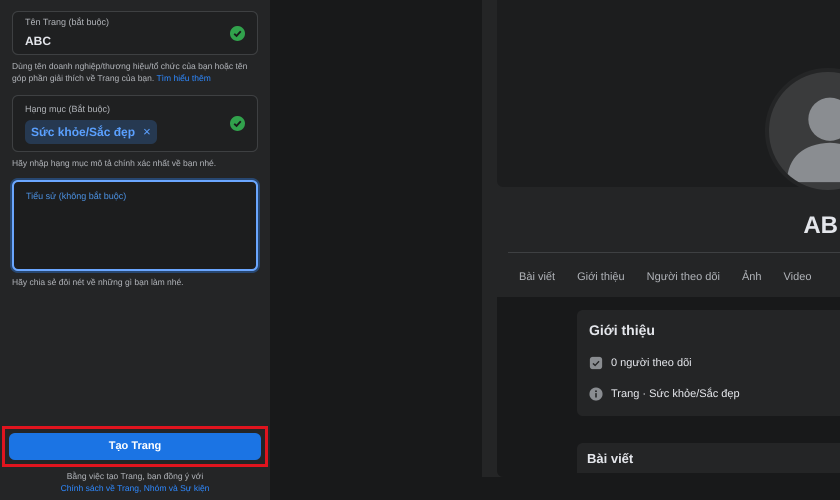 This screenshot has height=500, width=840. I want to click on help-text: Hãy nhập hạng mục mô tả chính xác nhất về bạn nhé., so click(115, 163).